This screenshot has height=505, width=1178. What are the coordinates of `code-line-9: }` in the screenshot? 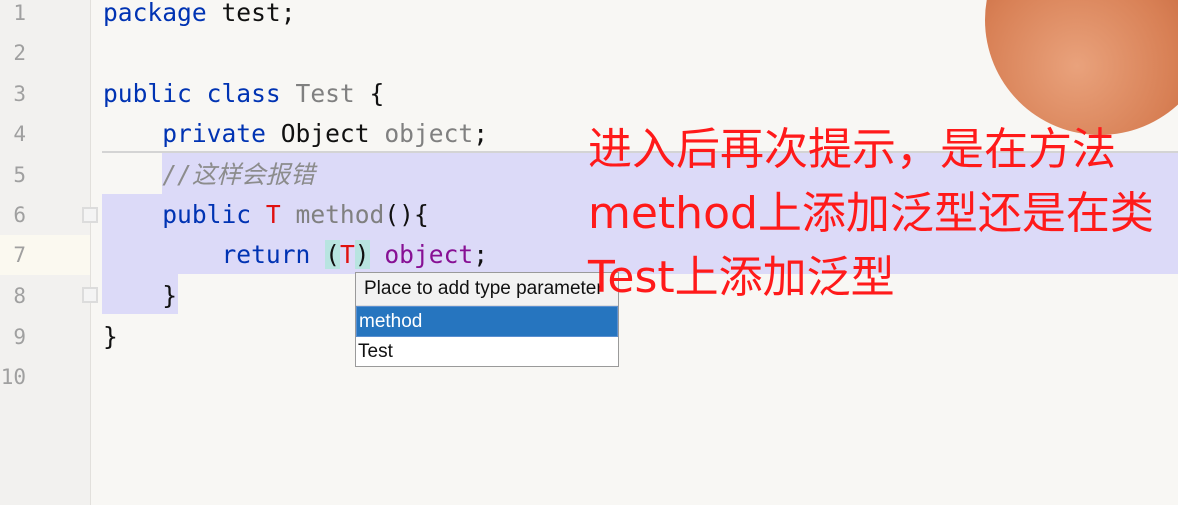 It's located at (110, 337).